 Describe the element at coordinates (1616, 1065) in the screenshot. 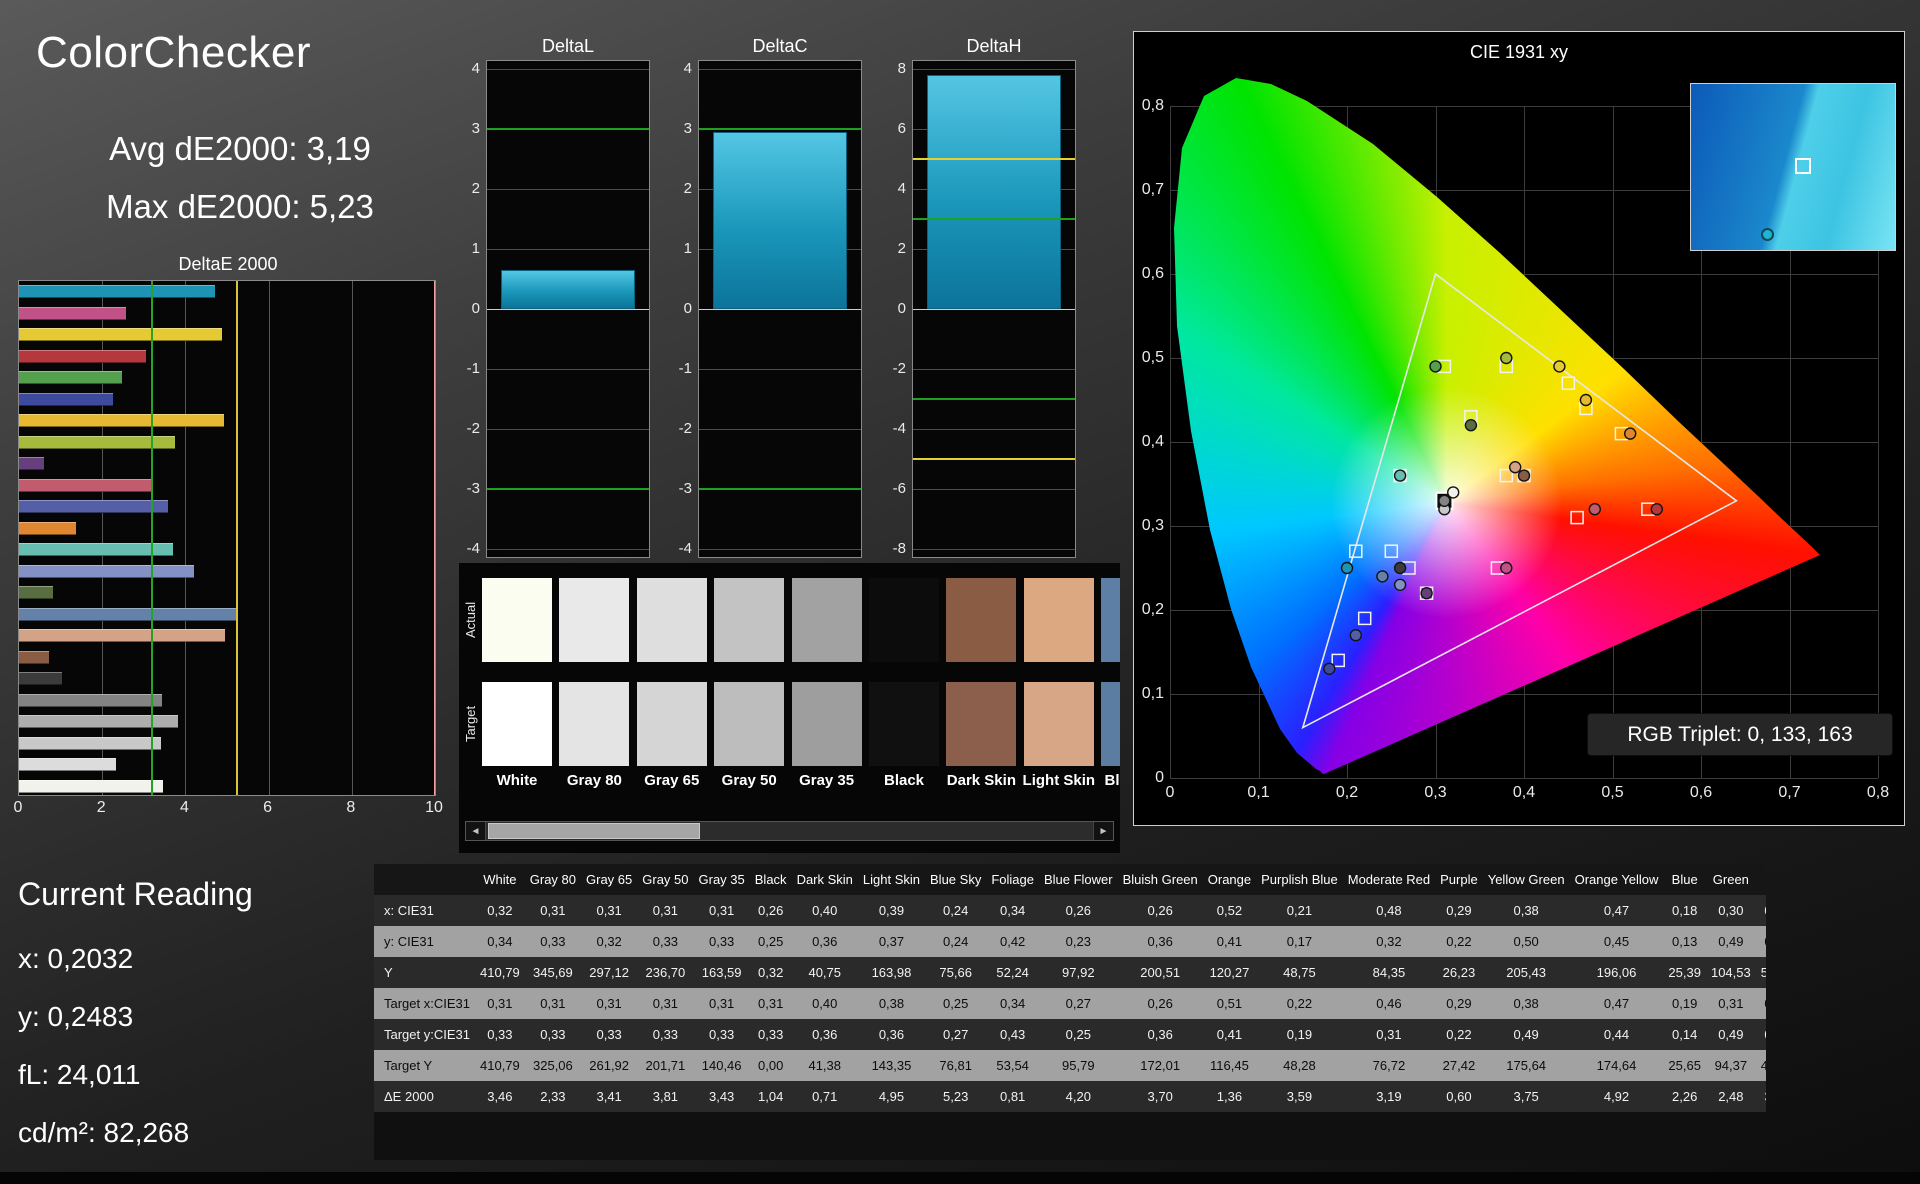

I see `table-cell: 174,64` at that location.